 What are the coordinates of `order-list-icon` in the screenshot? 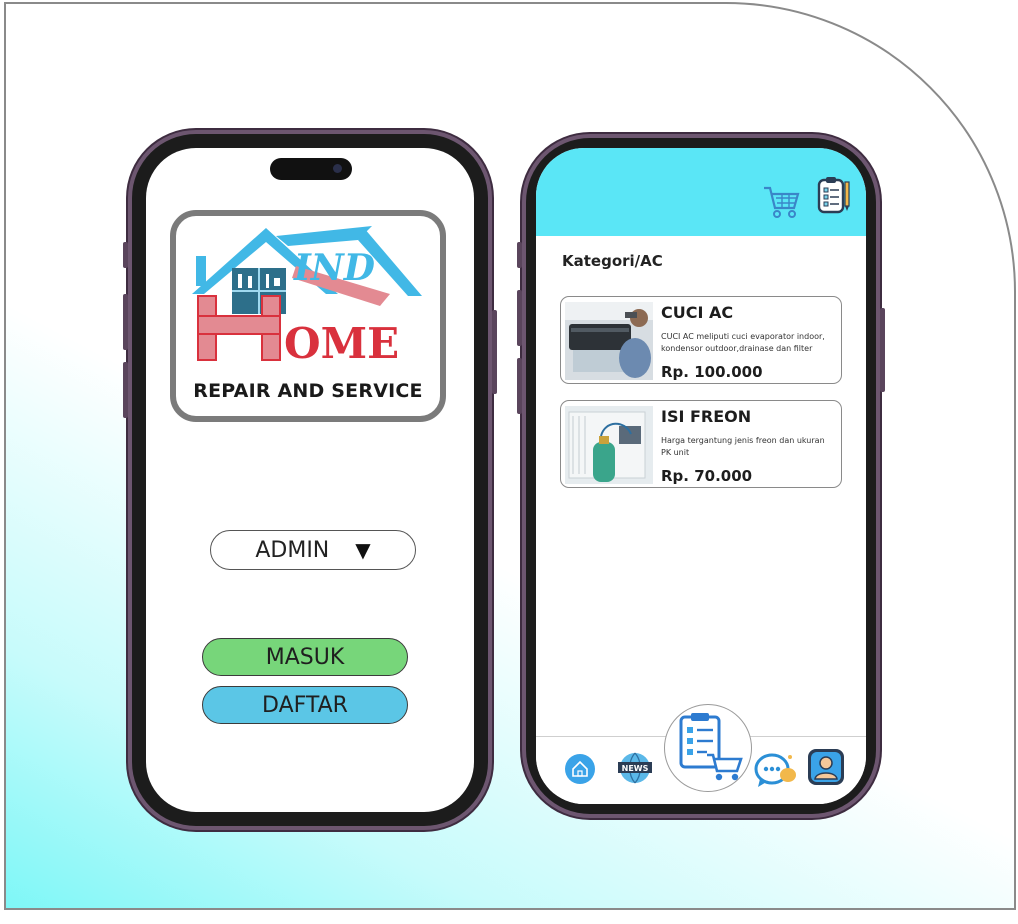 It's located at (834, 198).